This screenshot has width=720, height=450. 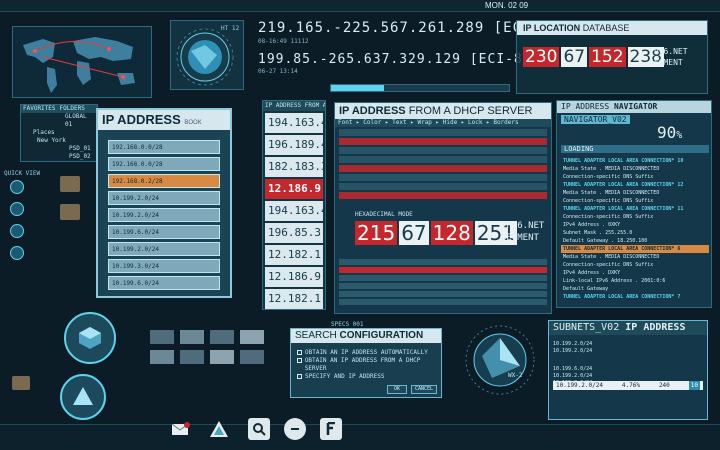 What do you see at coordinates (22, 173) in the screenshot?
I see `quick-view-label: QUICK VIEW` at bounding box center [22, 173].